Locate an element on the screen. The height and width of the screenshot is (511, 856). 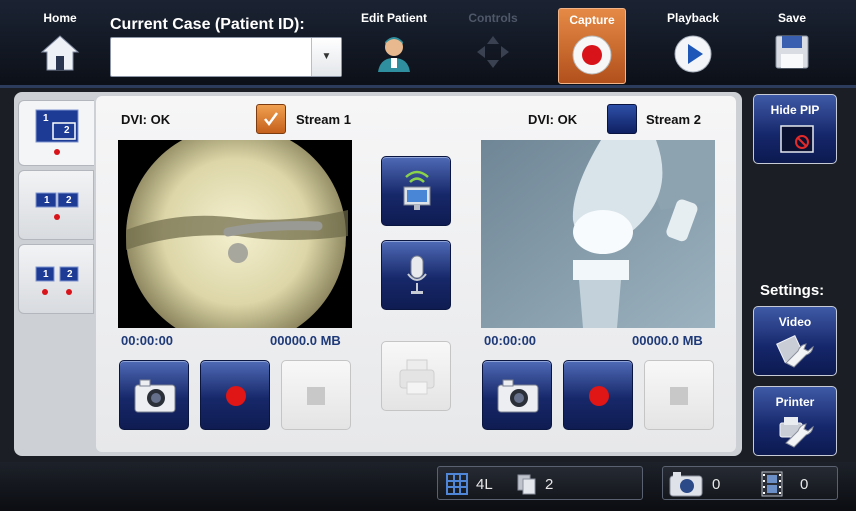
playback-label: Playback is located at coordinates (693, 18).